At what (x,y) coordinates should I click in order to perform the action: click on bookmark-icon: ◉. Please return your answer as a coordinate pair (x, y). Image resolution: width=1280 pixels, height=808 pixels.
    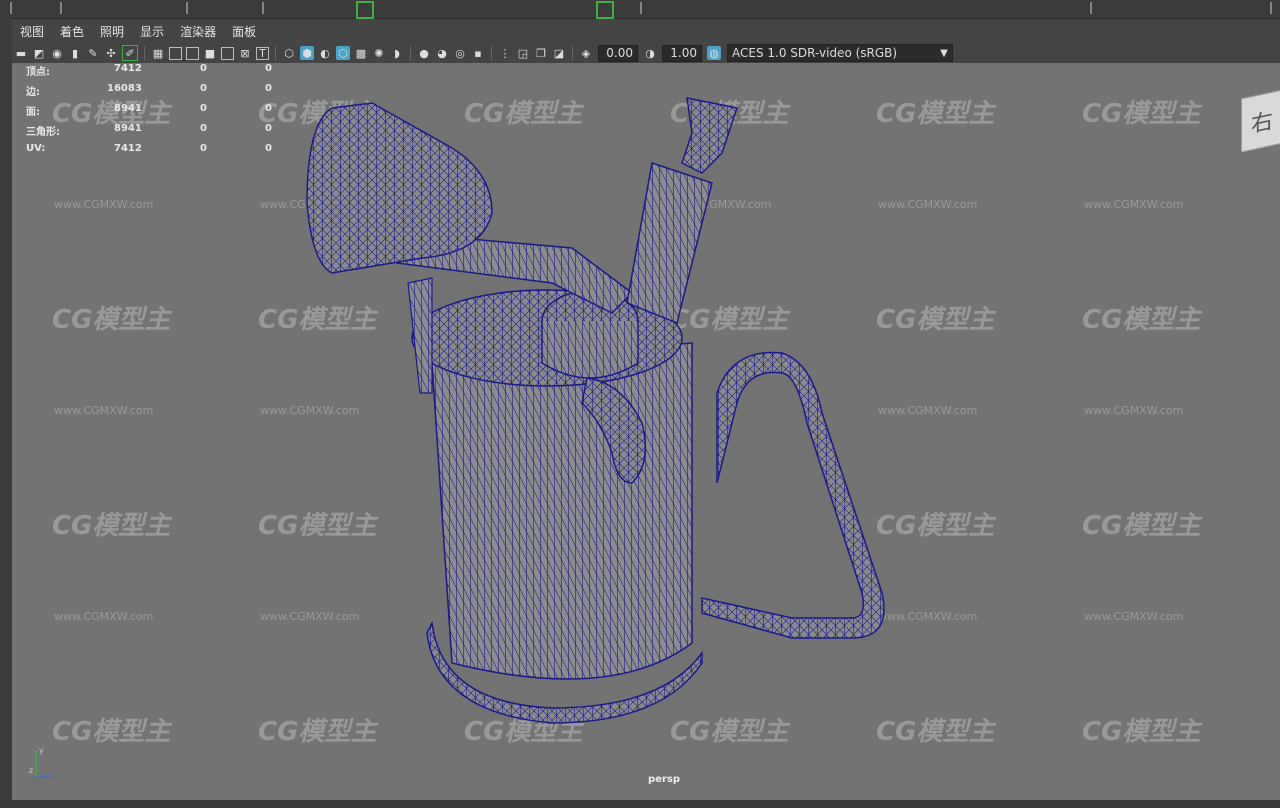
    Looking at the image, I should click on (57, 53).